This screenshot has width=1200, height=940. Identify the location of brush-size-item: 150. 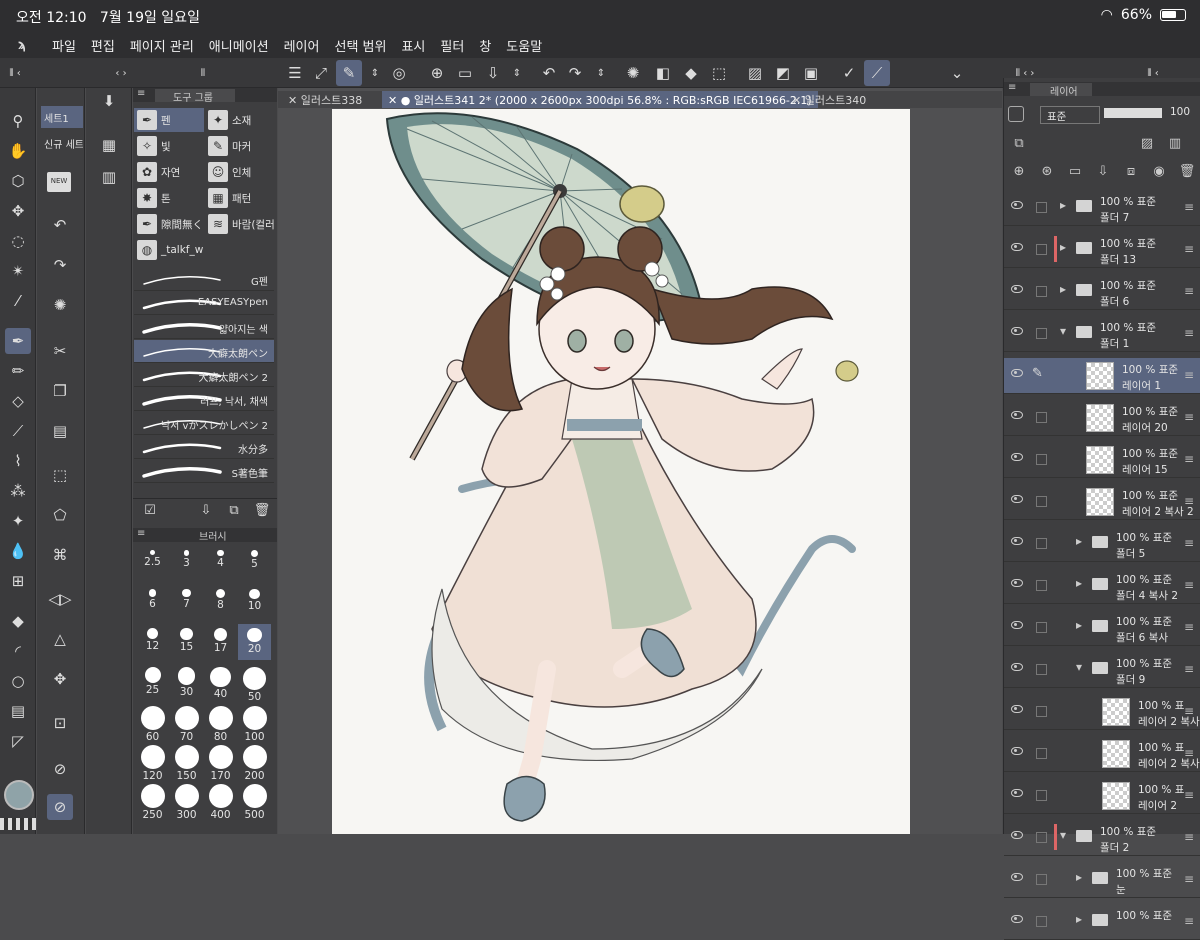
(186, 761).